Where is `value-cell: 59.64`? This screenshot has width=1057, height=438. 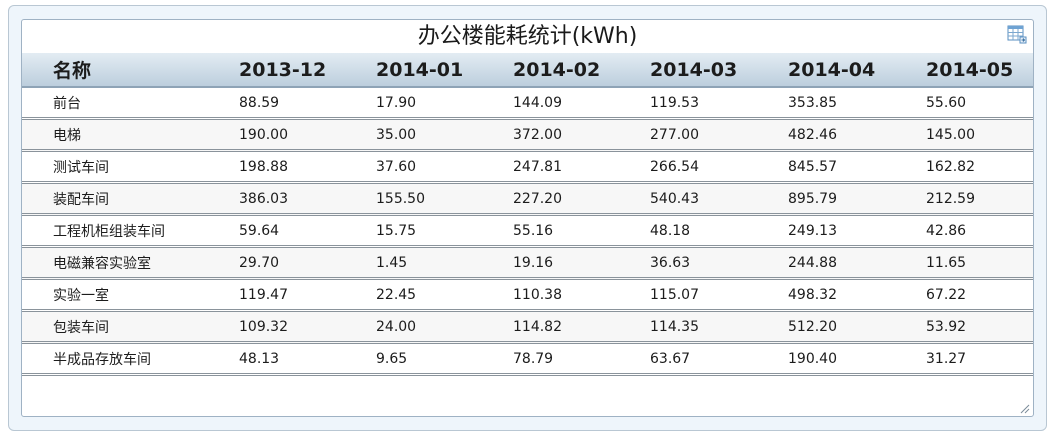 value-cell: 59.64 is located at coordinates (307, 231).